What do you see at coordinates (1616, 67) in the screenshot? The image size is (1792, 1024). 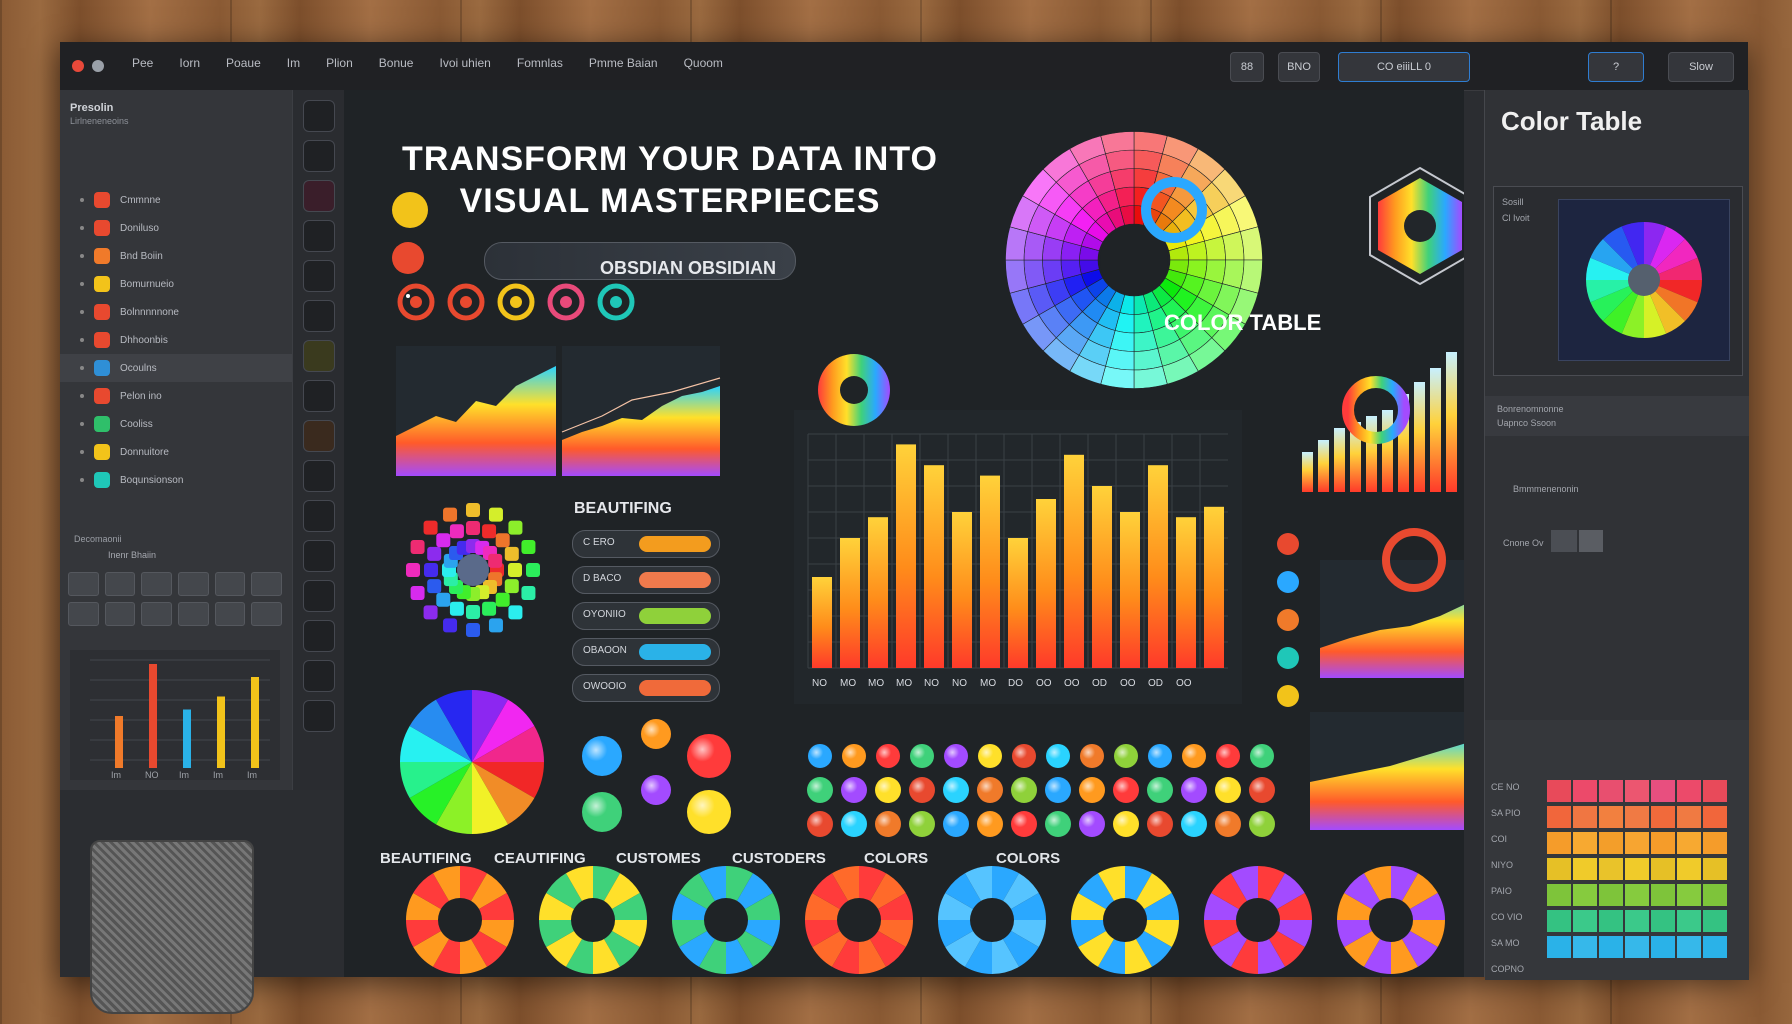 I see `help-button: ?` at bounding box center [1616, 67].